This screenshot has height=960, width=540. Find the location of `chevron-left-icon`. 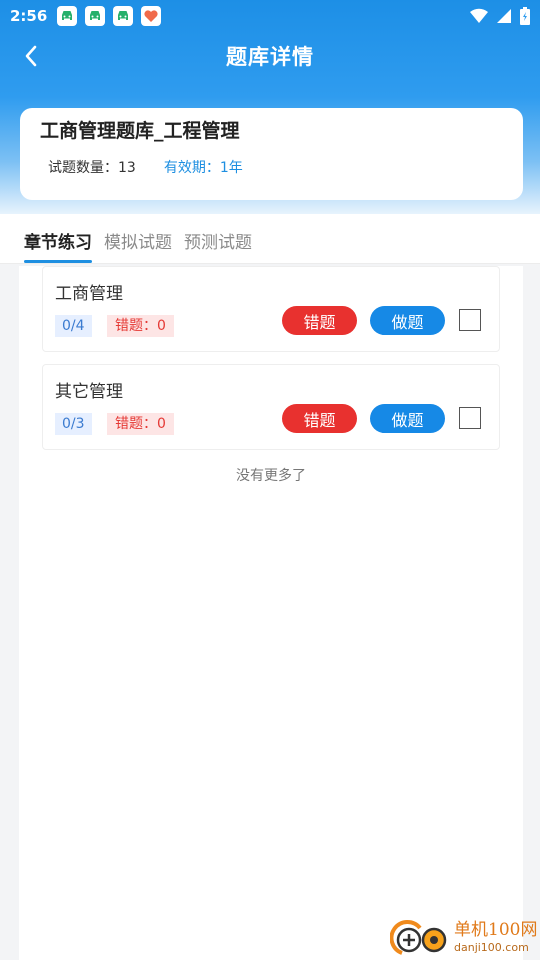

chevron-left-icon is located at coordinates (31, 56).